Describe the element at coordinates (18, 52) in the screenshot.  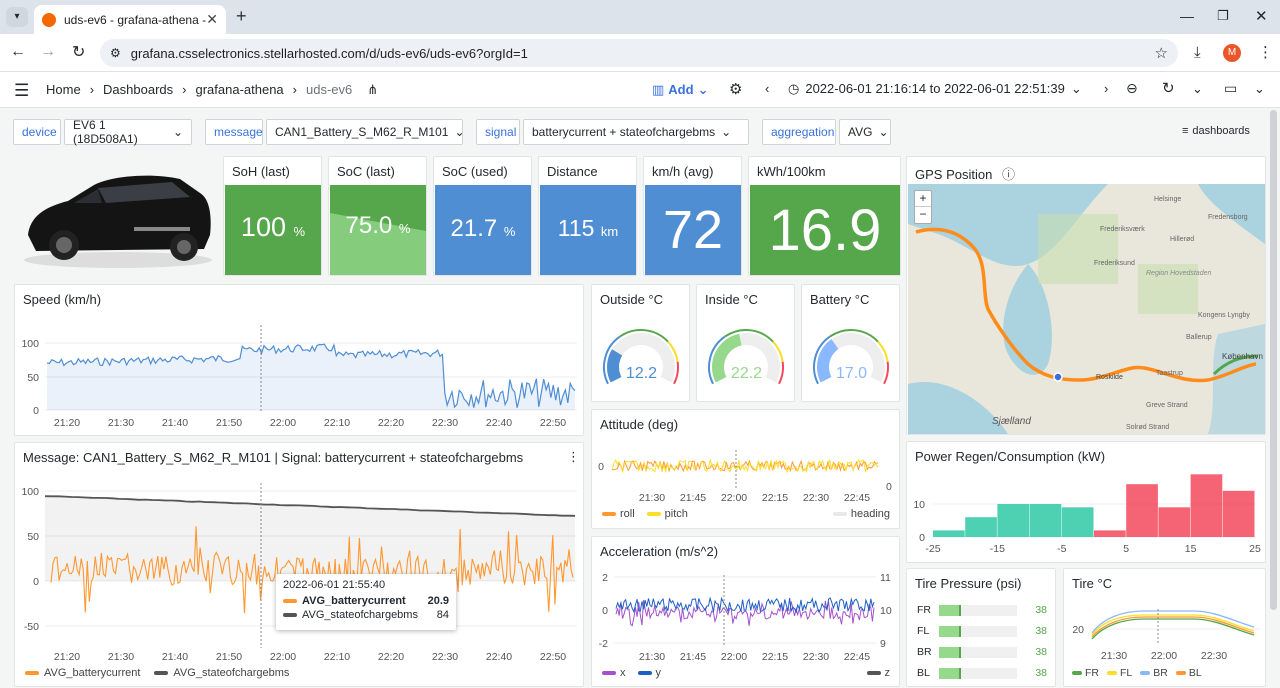
I see `back-icon: ←` at that location.